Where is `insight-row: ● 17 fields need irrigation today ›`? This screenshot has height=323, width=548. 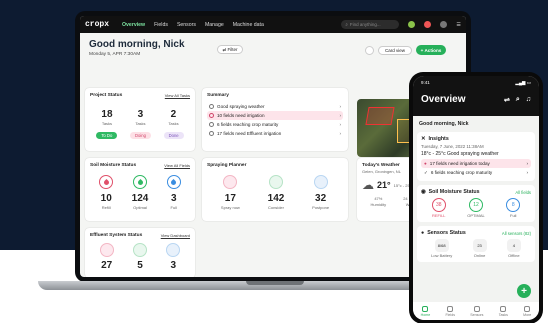
insight-row: ● 17 fields need irrigation today › is located at coordinates (476, 163).